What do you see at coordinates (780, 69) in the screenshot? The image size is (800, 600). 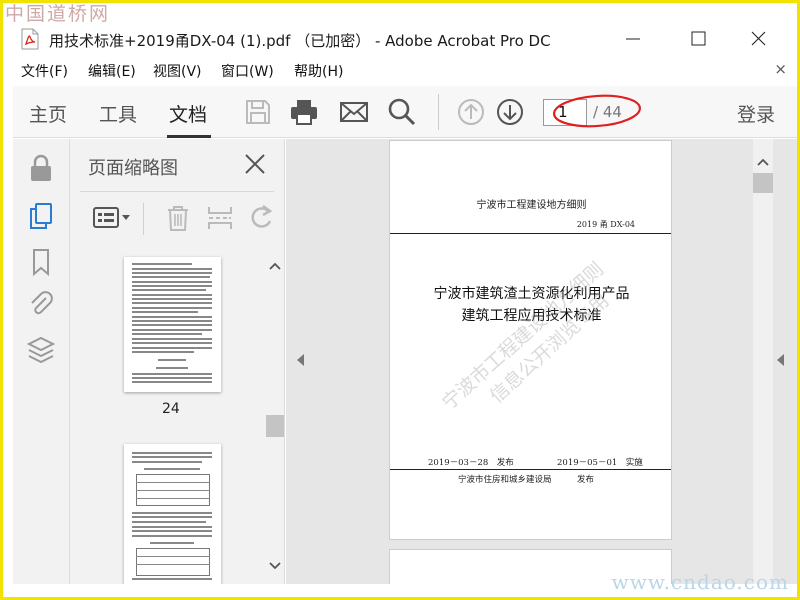 I see `close-document-button: ×` at bounding box center [780, 69].